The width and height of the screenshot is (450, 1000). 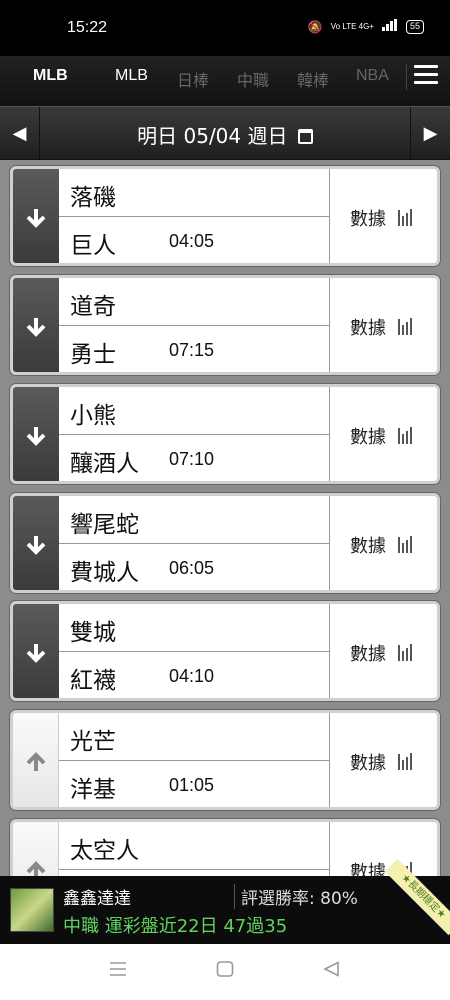 What do you see at coordinates (118, 969) in the screenshot?
I see `recent-apps-icon` at bounding box center [118, 969].